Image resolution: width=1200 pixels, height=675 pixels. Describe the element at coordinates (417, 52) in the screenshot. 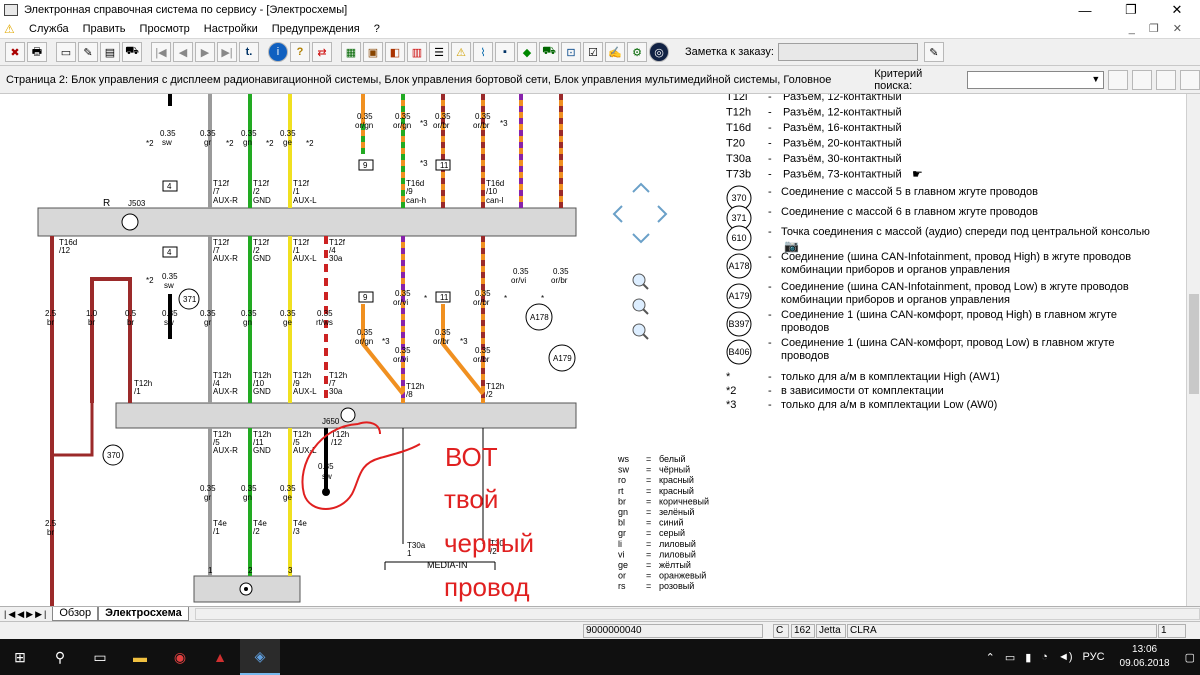

I see `book-icon: ▥` at that location.